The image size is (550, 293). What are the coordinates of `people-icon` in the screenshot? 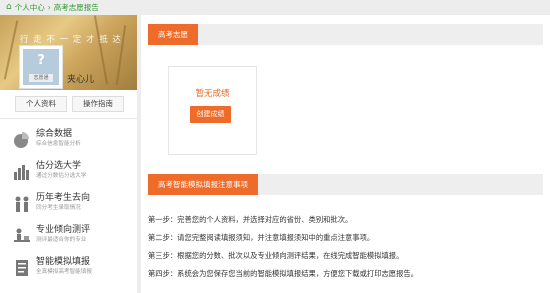 It's located at (22, 204).